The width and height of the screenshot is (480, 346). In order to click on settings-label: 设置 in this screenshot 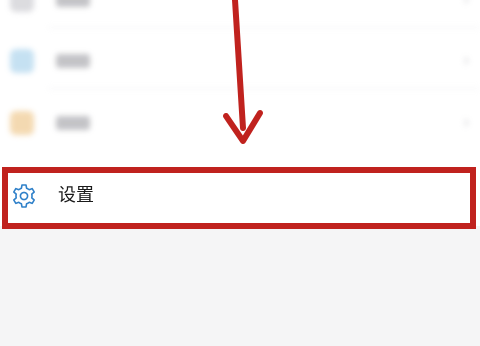, I will do `click(76, 195)`.